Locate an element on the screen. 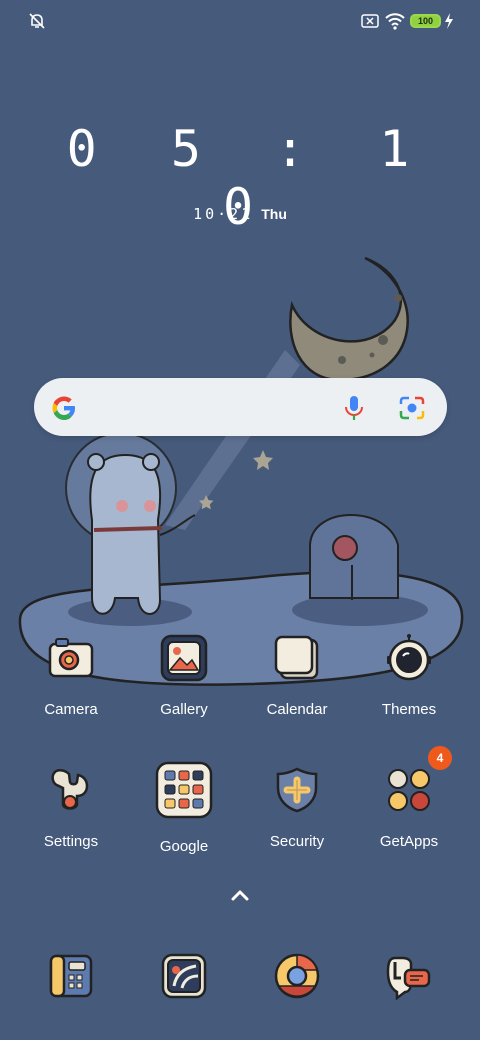 This screenshot has height=1040, width=480. app-getapps: GetApps is located at coordinates (409, 808).